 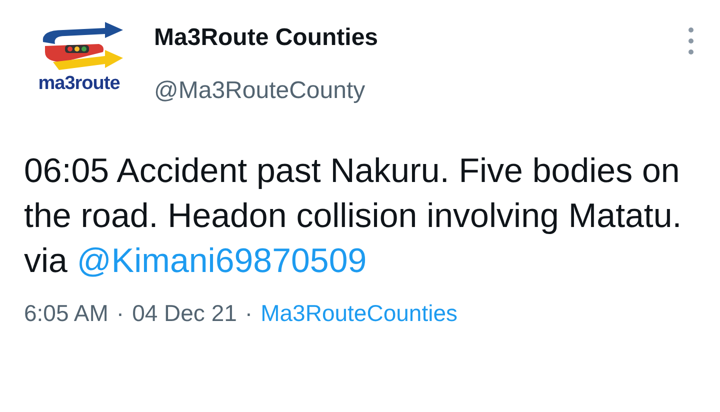 What do you see at coordinates (691, 41) in the screenshot?
I see `more-icon` at bounding box center [691, 41].